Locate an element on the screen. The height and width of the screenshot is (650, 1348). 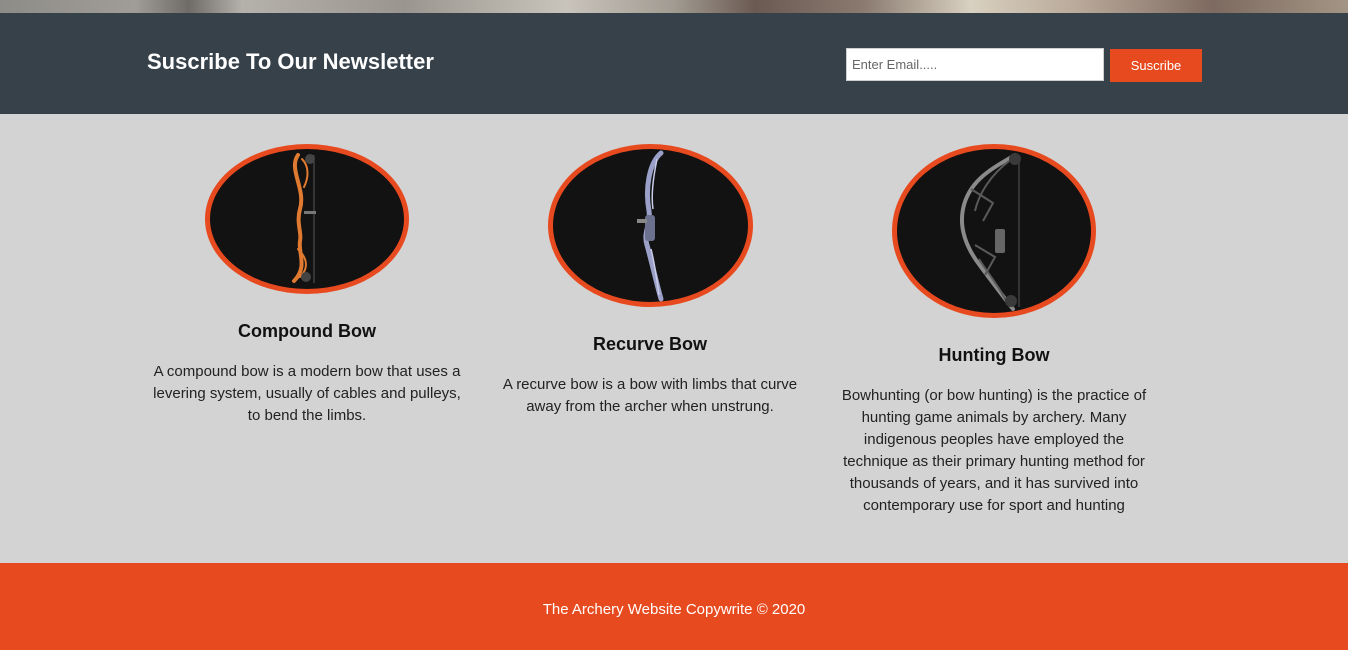
card-title: Hunting Bow is located at coordinates (994, 355).